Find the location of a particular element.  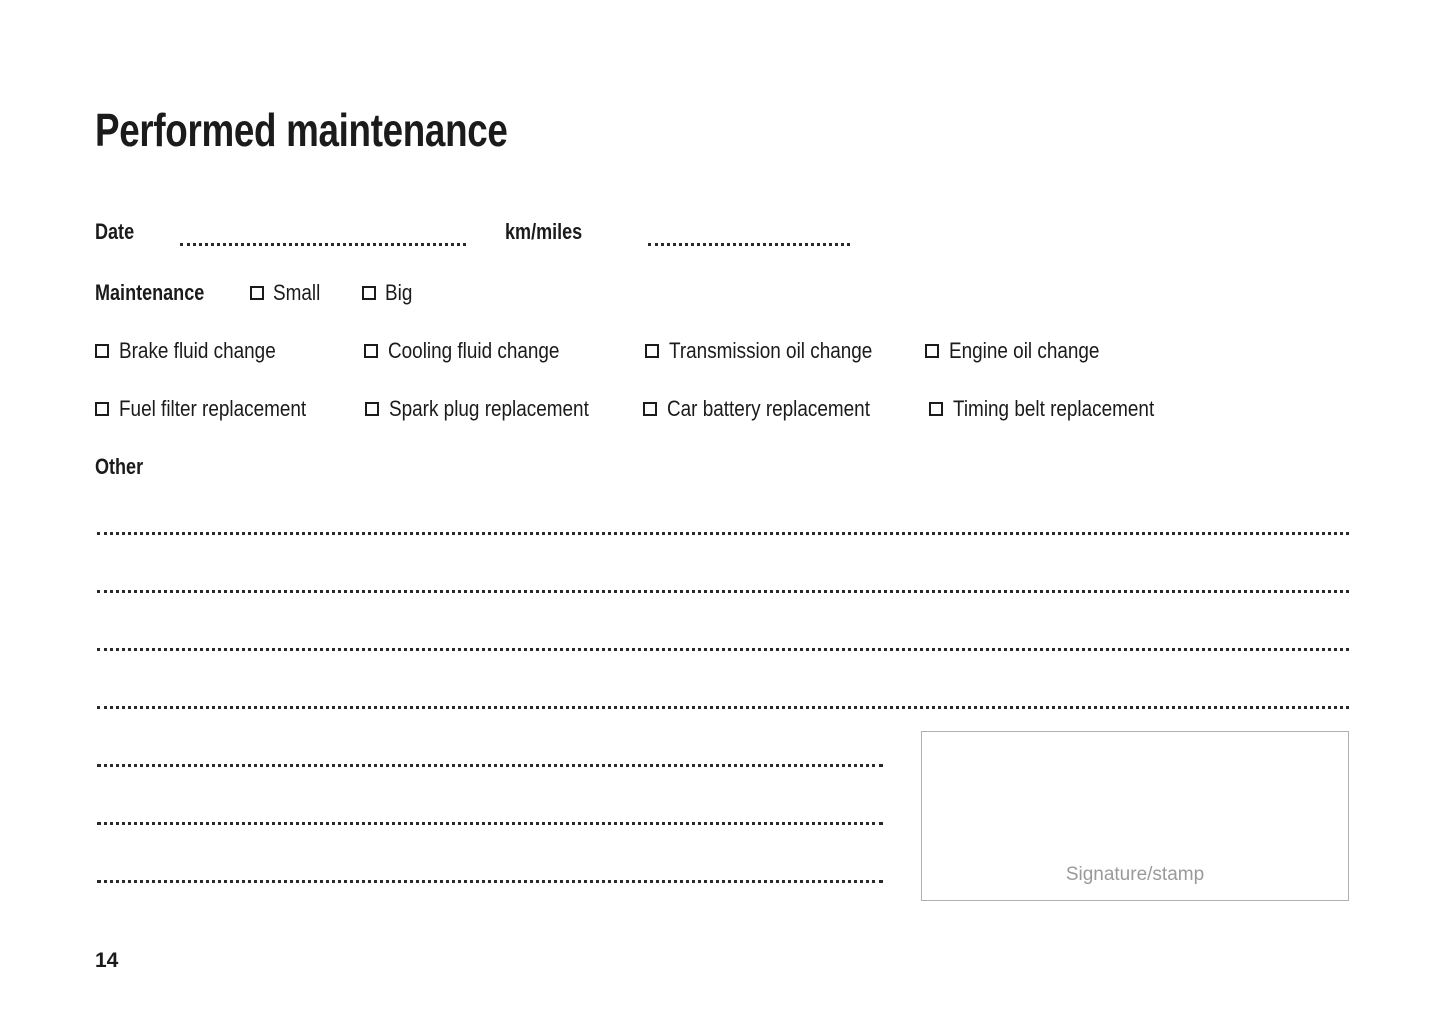

page-number: 14 is located at coordinates (107, 960).